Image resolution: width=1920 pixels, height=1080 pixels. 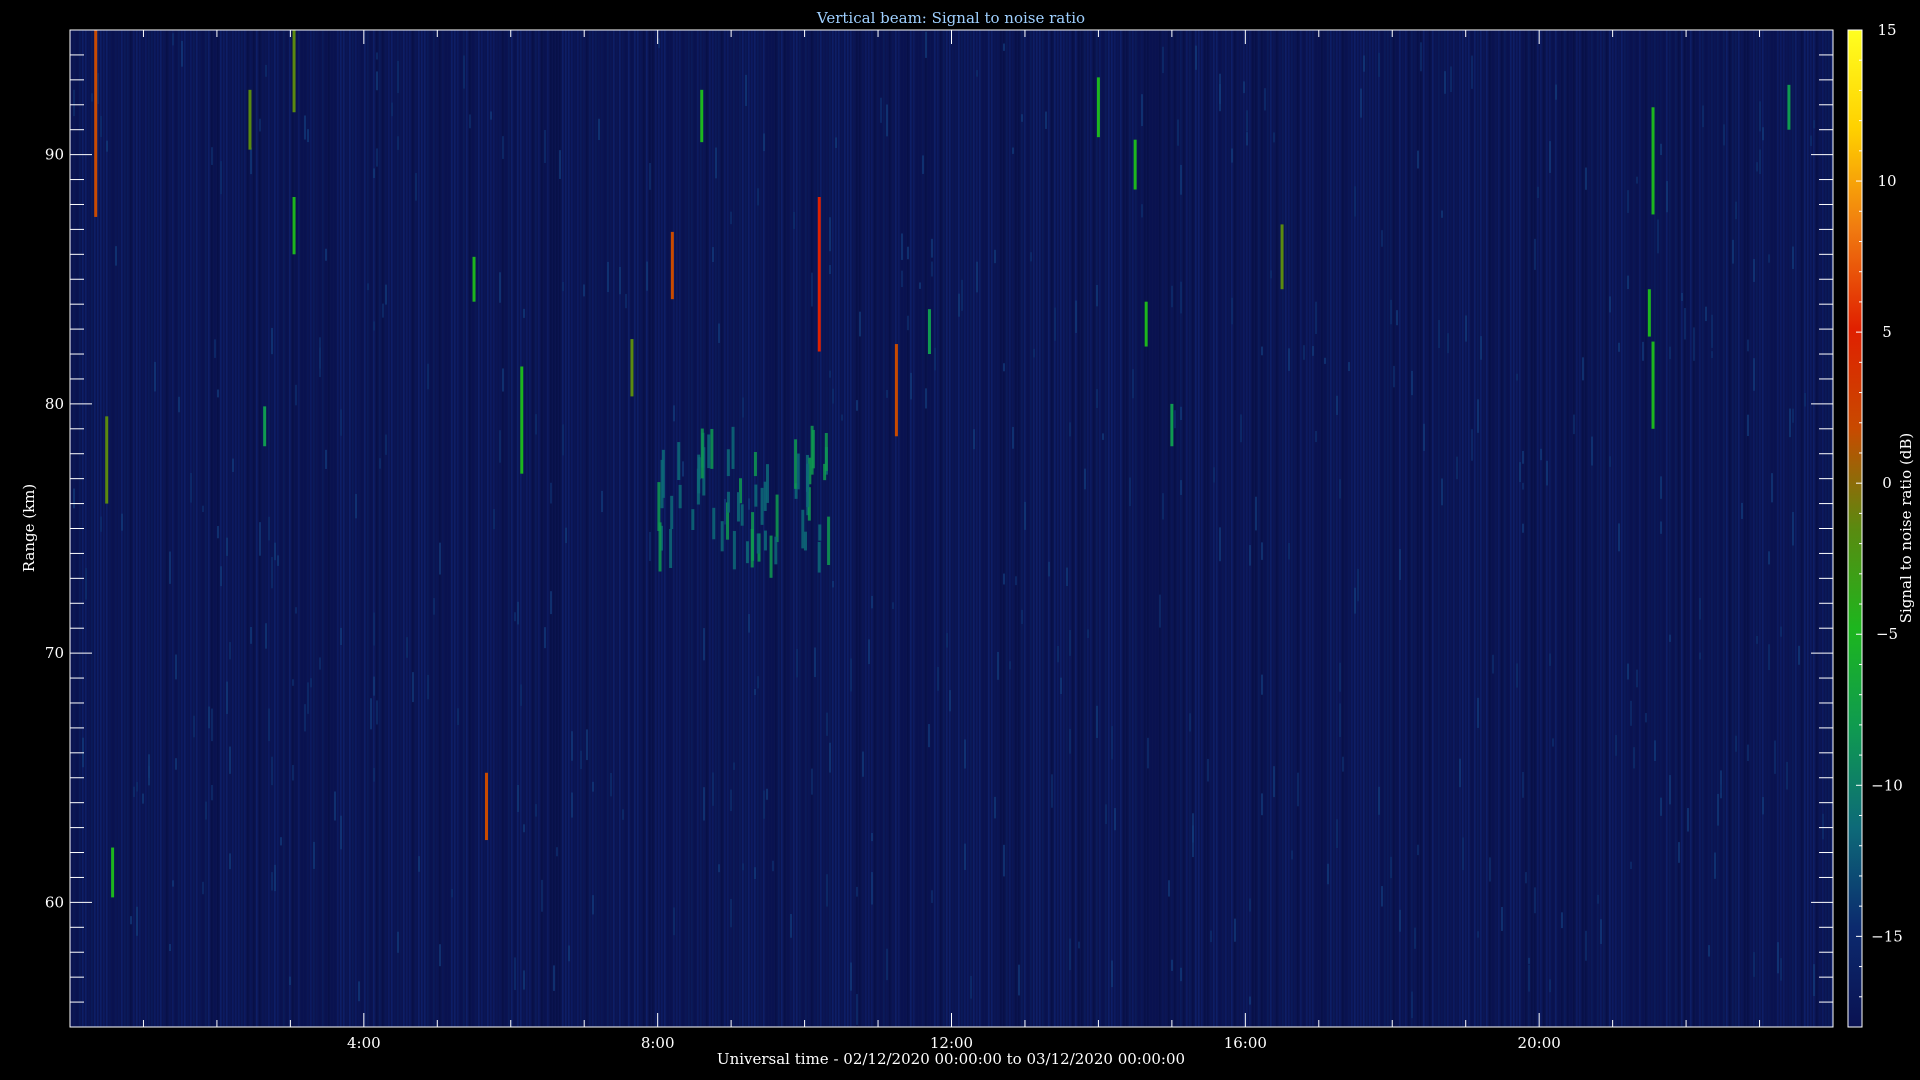 What do you see at coordinates (1855, 528) in the screenshot?
I see `colorbar` at bounding box center [1855, 528].